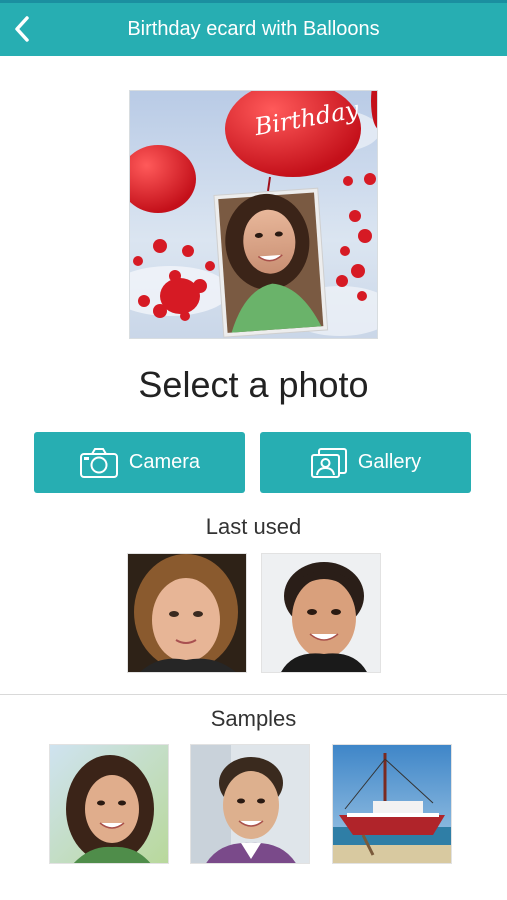 Image resolution: width=507 pixels, height=900 pixels. I want to click on sample-photo-boat, so click(392, 804).